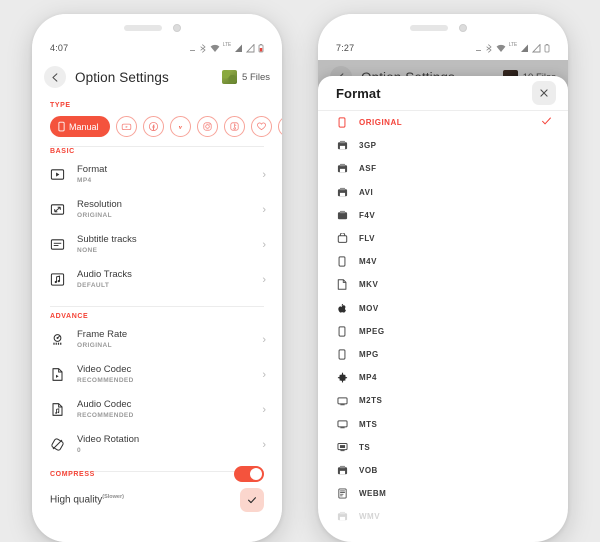 The image size is (600, 542). Describe the element at coordinates (122, 77) in the screenshot. I see `page-title: Option Settings` at that location.